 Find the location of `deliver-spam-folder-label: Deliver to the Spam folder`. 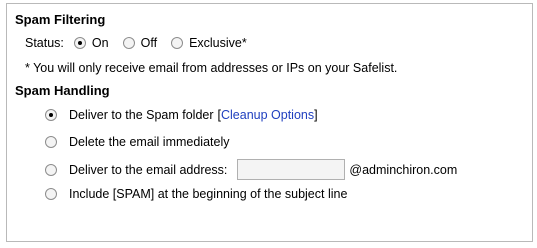

deliver-spam-folder-label: Deliver to the Spam folder is located at coordinates (141, 115).